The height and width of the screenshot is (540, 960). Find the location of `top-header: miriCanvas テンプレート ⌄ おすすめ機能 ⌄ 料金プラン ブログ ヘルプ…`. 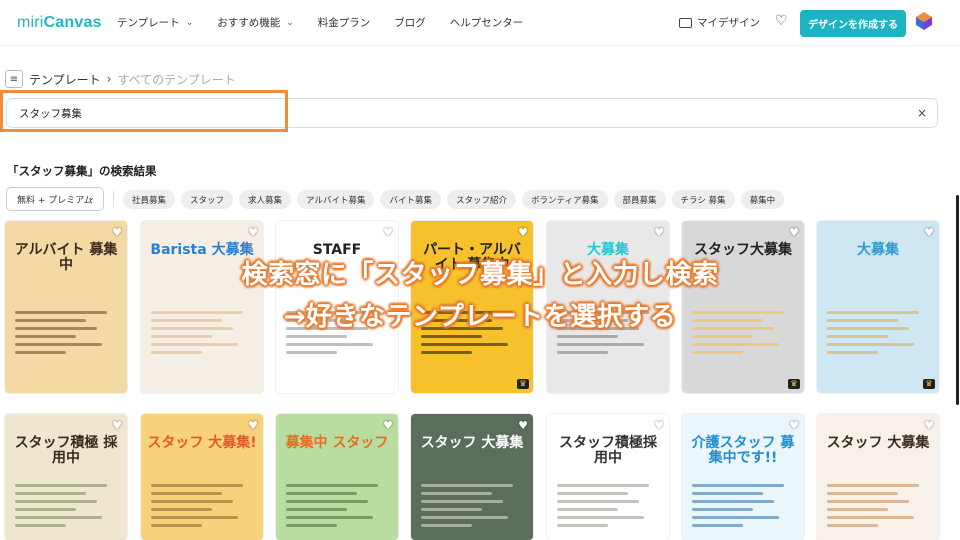

top-header: miriCanvas テンプレート ⌄ おすすめ機能 ⌄ 料金プラン ブログ ヘルプ… is located at coordinates (480, 23).